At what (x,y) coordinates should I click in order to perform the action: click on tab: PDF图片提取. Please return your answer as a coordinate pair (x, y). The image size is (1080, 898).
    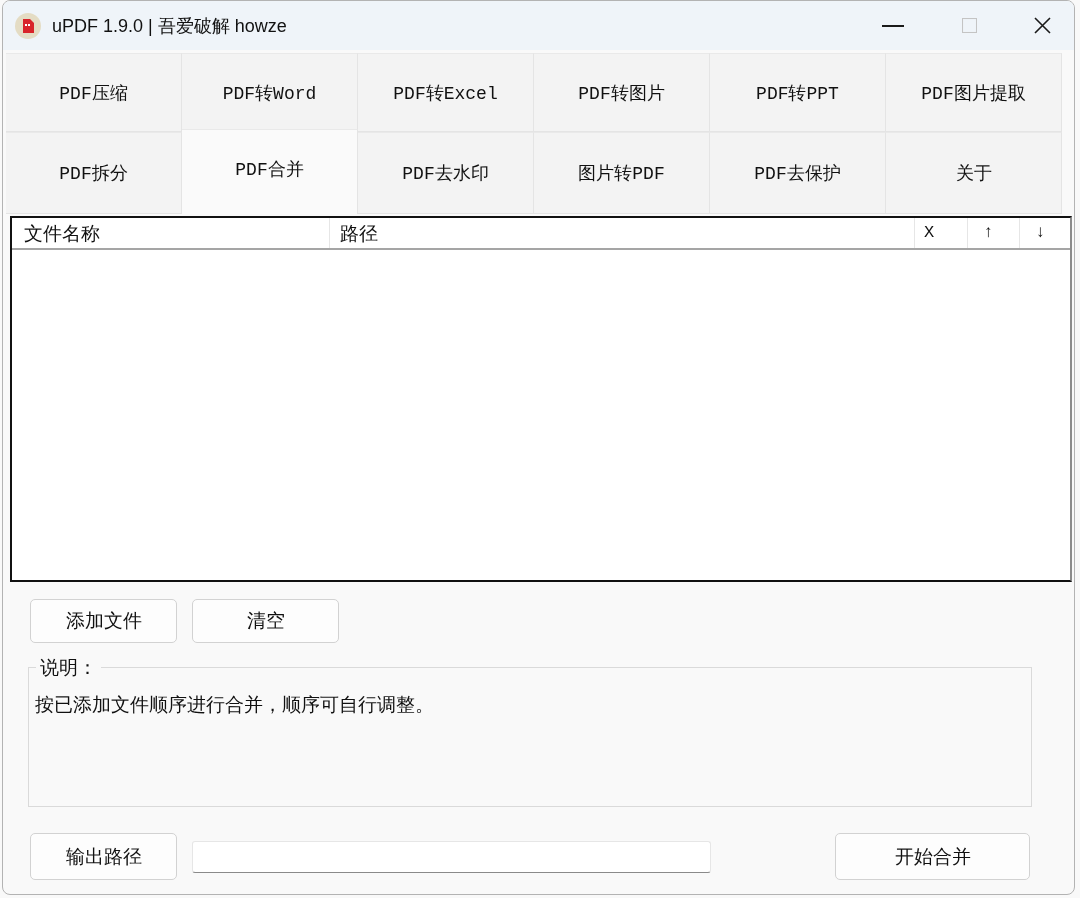
    Looking at the image, I should click on (974, 92).